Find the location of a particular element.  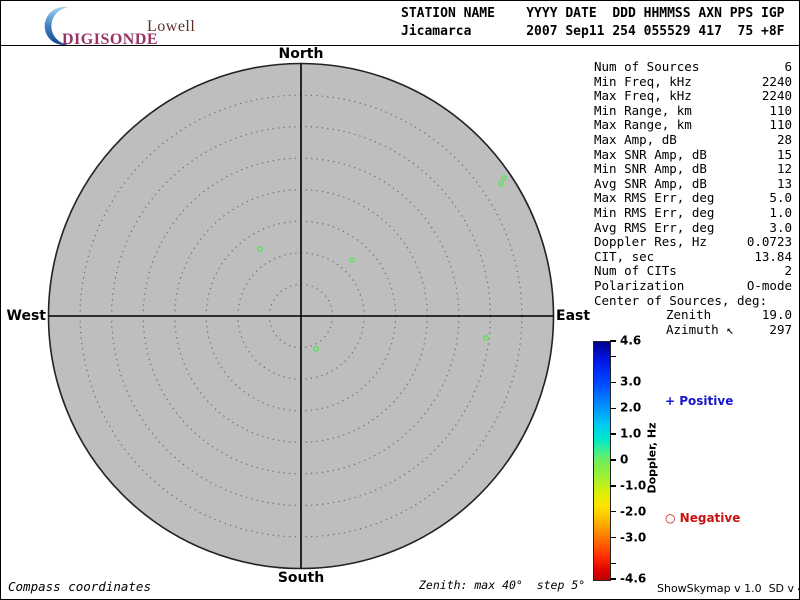

stat-label: Max Range, km is located at coordinates (643, 125).